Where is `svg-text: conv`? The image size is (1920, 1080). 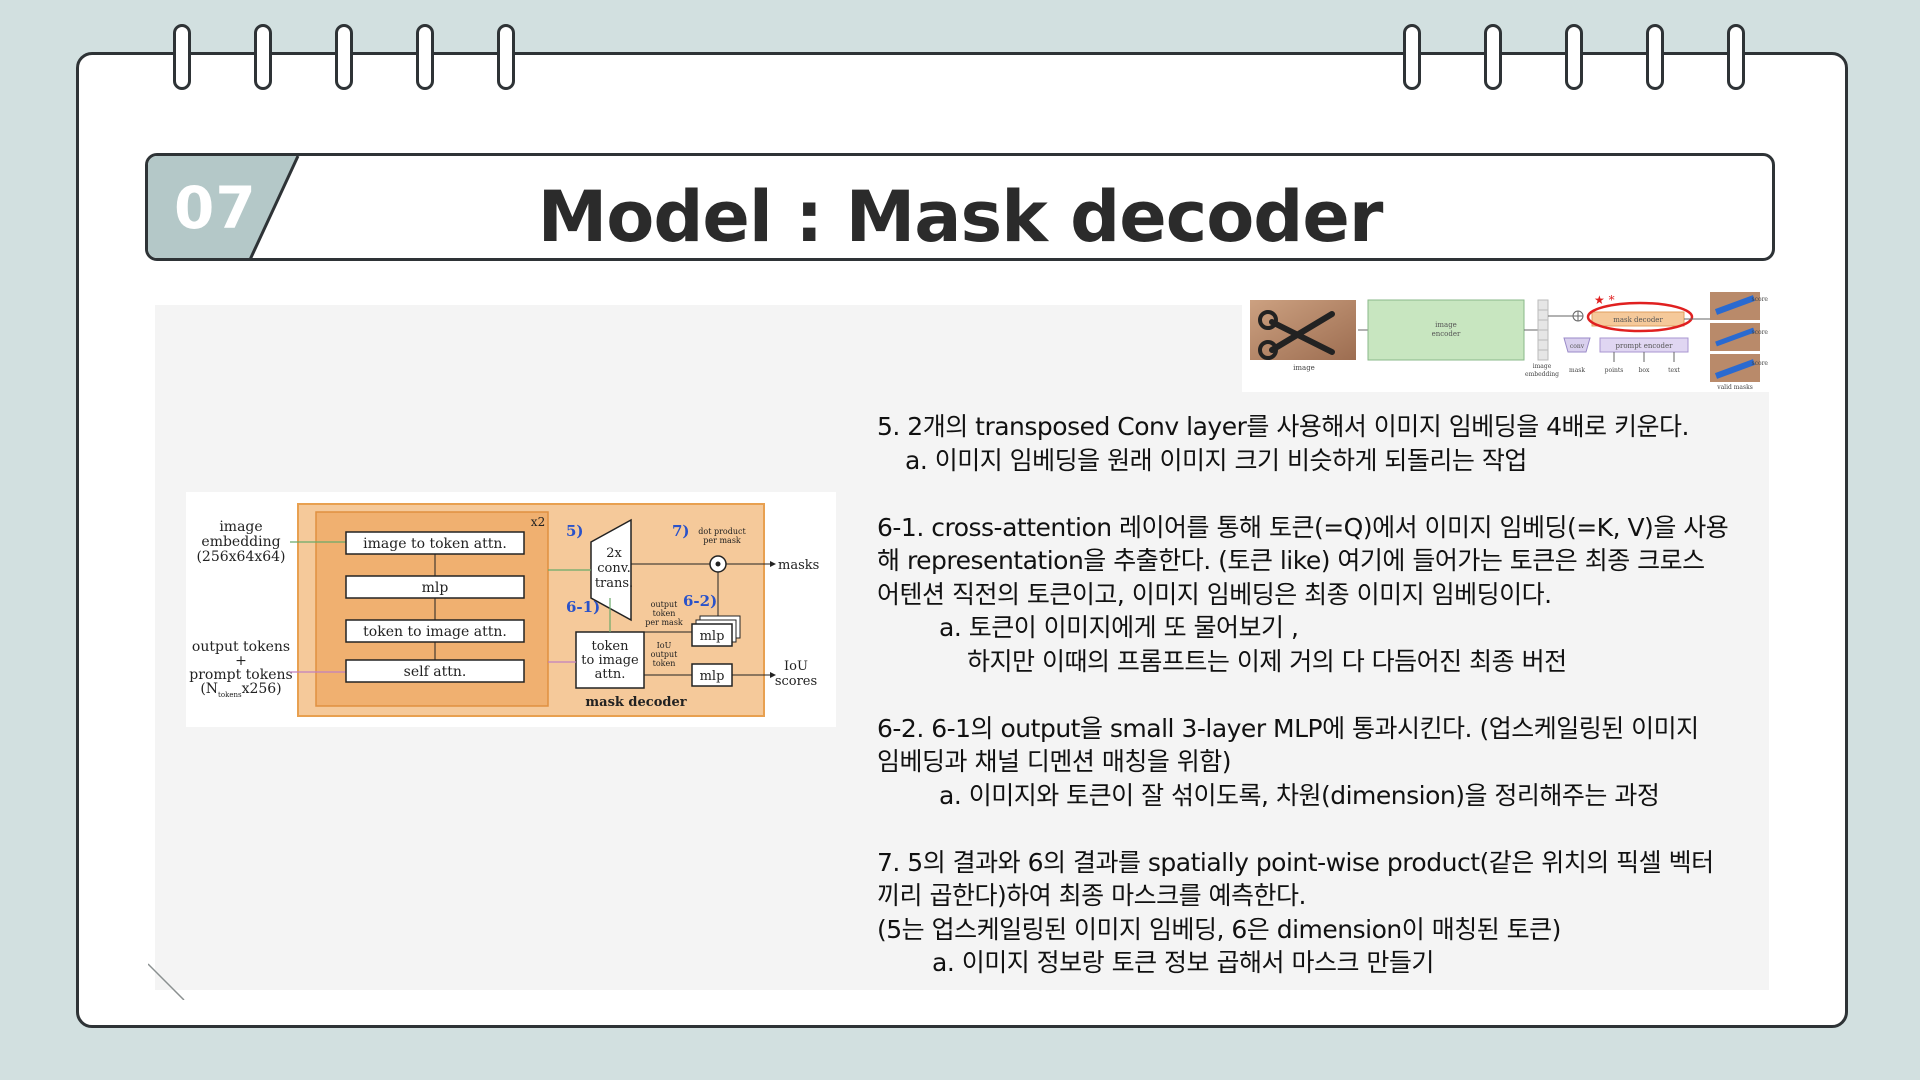 svg-text: conv is located at coordinates (1577, 346).